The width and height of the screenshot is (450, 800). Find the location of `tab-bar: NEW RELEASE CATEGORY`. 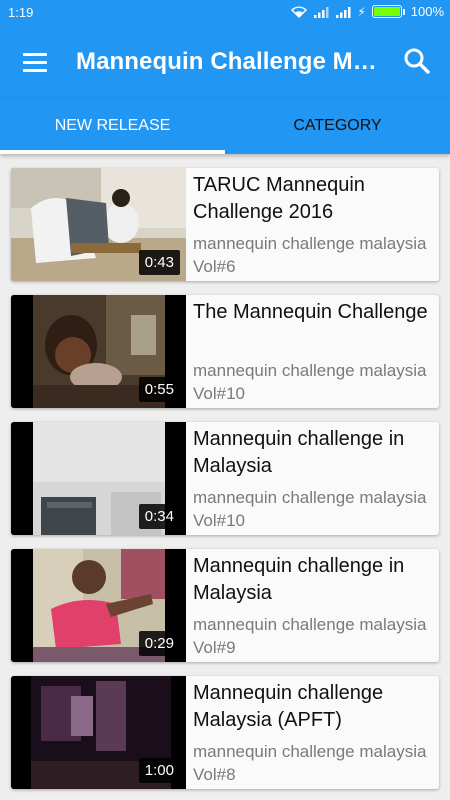

tab-bar: NEW RELEASE CATEGORY is located at coordinates (225, 126).